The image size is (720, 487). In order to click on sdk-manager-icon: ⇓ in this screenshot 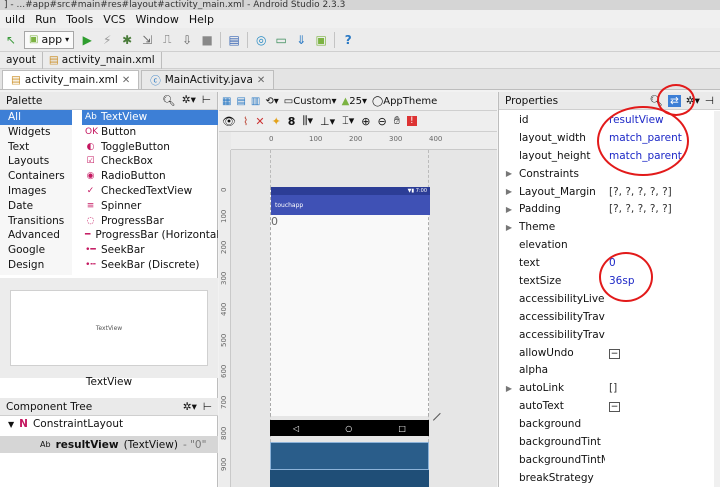, I will do `click(301, 40)`.